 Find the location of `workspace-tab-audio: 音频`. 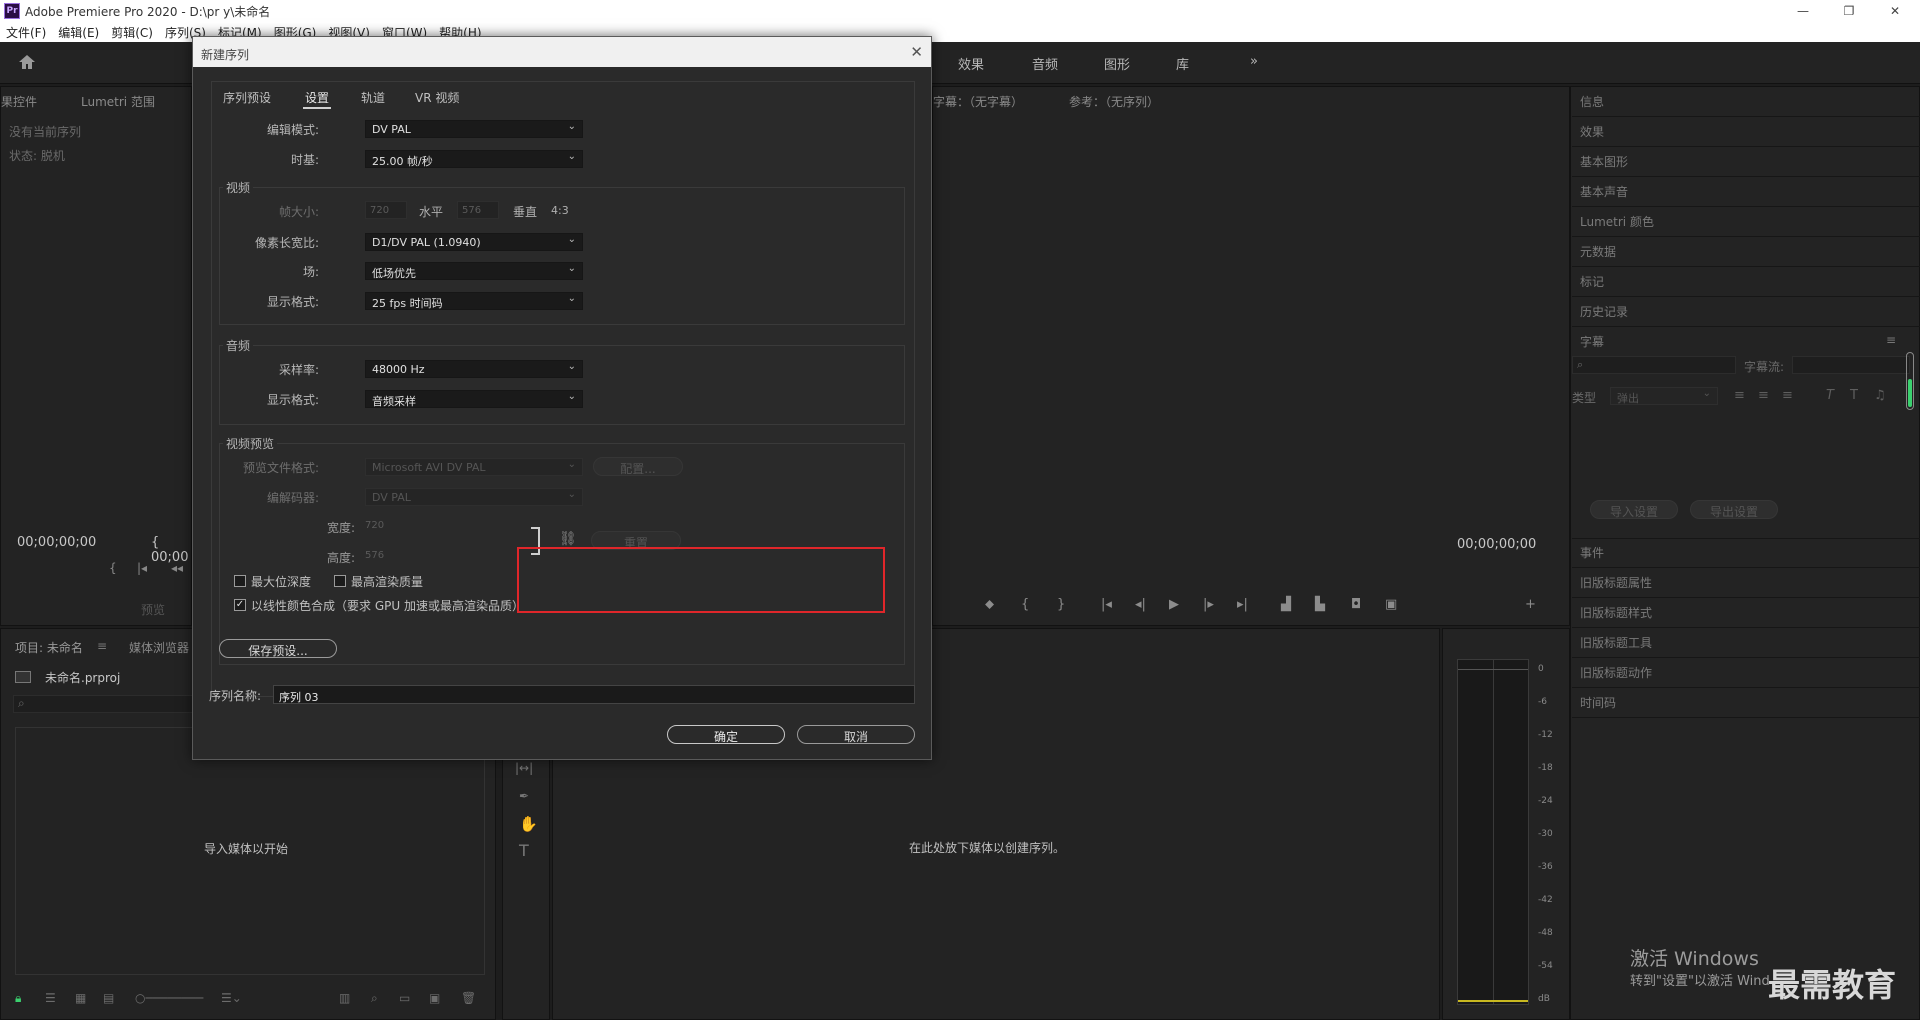

workspace-tab-audio: 音频 is located at coordinates (1045, 63).